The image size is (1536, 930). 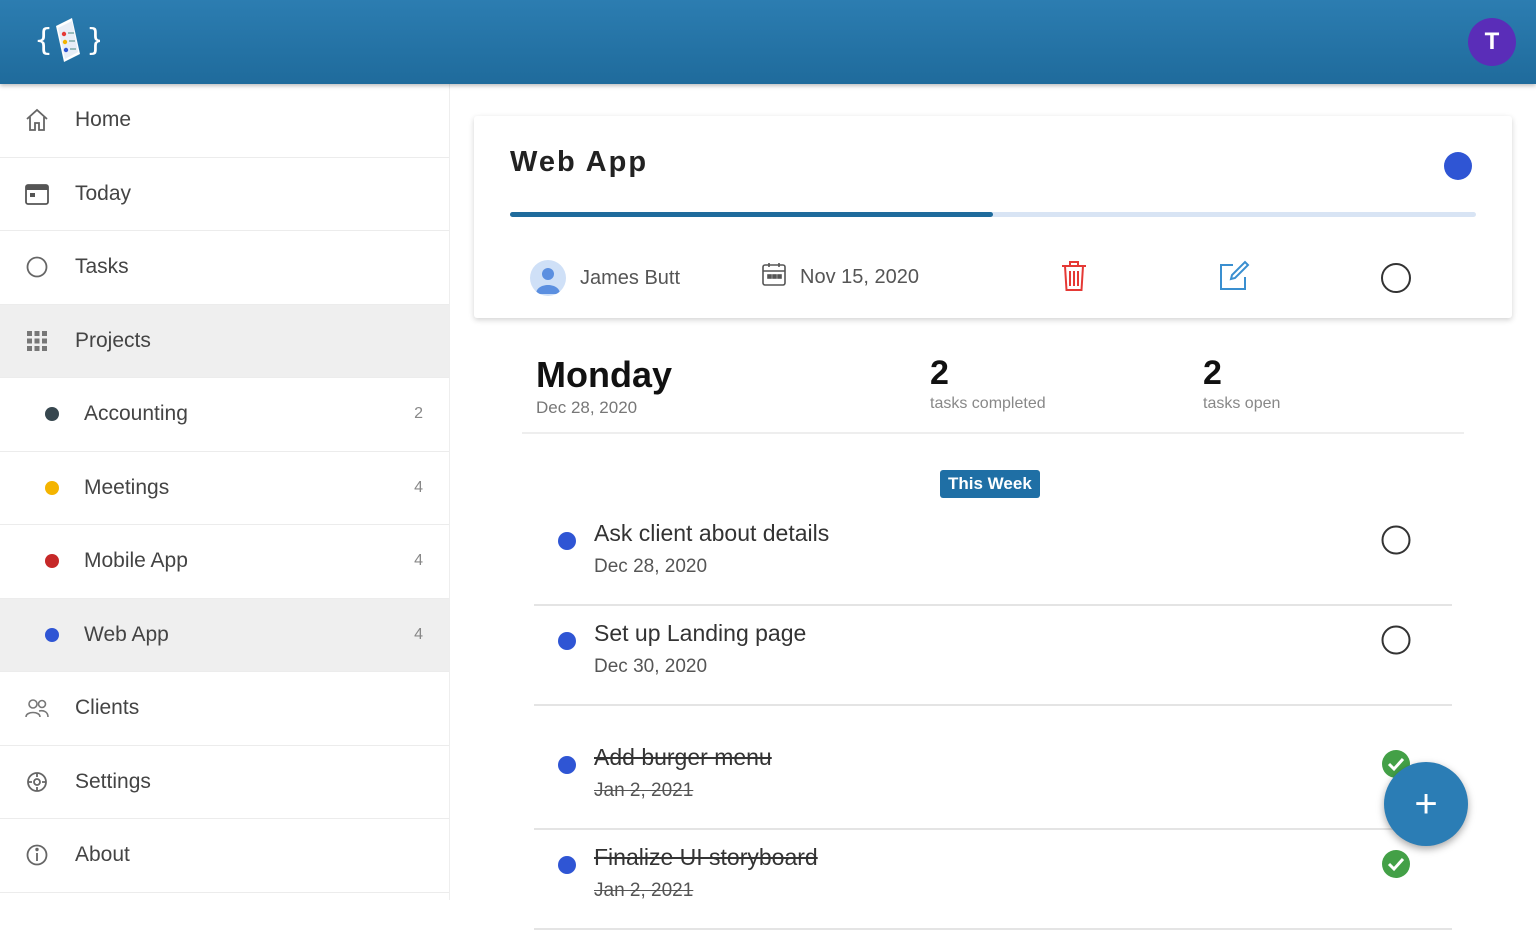 What do you see at coordinates (993, 657) in the screenshot?
I see `task-row: Set up Landing page Dec 30, 2020` at bounding box center [993, 657].